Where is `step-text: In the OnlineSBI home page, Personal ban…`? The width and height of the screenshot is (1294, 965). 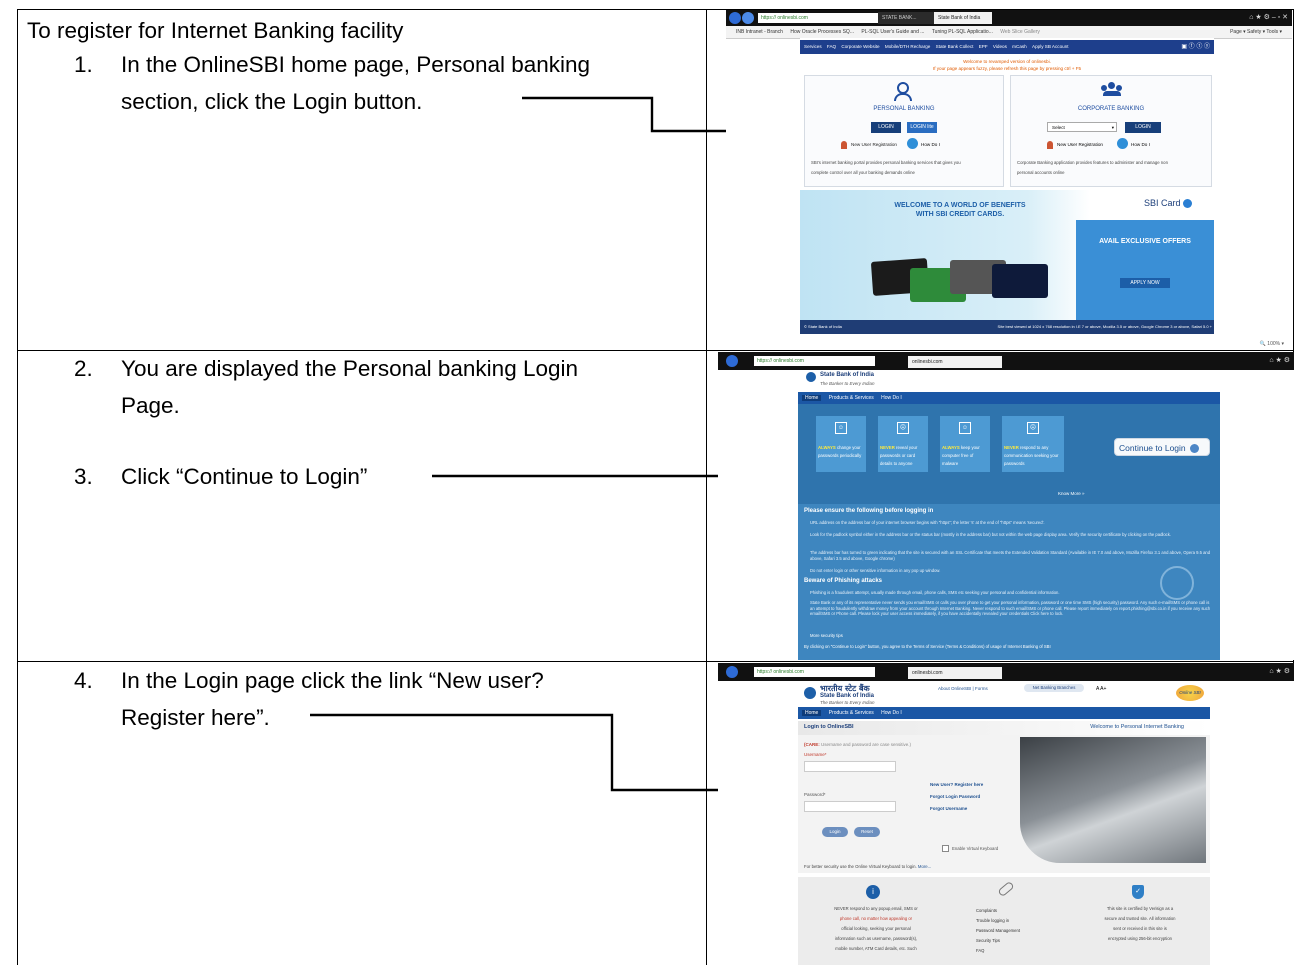
step-text: In the OnlineSBI home page, Personal ban… is located at coordinates (356, 64).